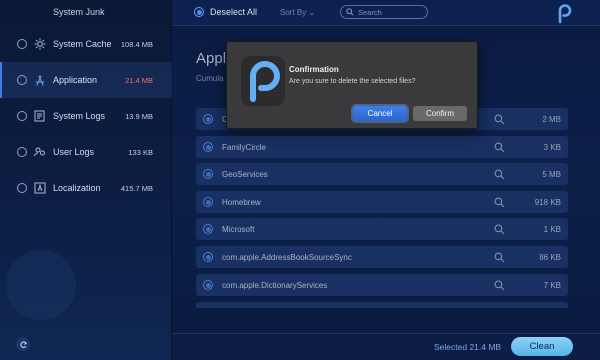 The image size is (600, 360). I want to click on sidebar-item-label: User Logs, so click(74, 152).